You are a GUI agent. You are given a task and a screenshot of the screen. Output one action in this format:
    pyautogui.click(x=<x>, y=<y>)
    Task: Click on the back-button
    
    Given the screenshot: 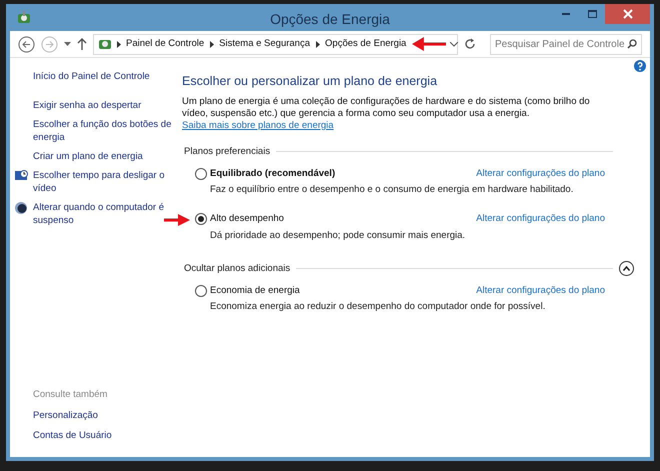 What is the action you would take?
    pyautogui.click(x=26, y=44)
    